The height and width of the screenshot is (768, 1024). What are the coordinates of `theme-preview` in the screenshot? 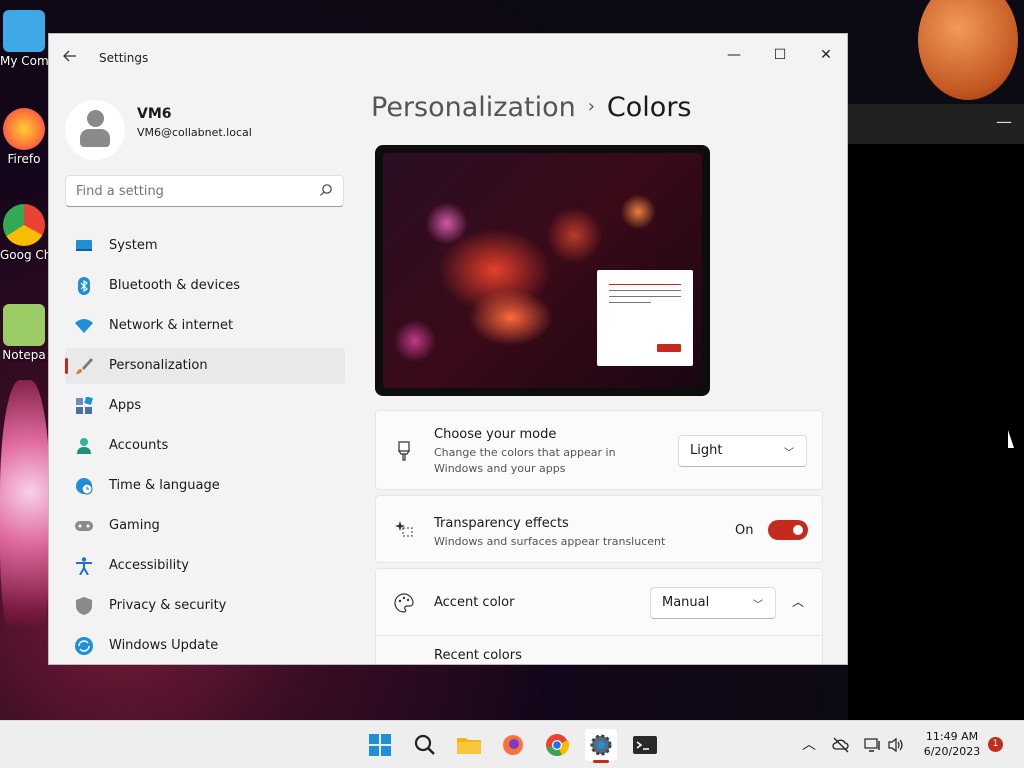 It's located at (542, 270).